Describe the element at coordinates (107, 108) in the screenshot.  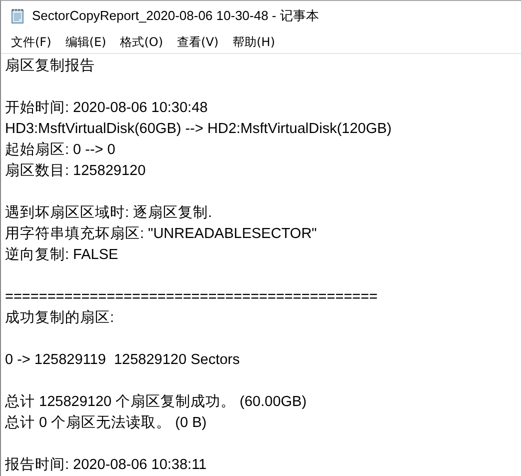
I see `text-line: 开始时间: 2020-08-06 10:30:48` at that location.